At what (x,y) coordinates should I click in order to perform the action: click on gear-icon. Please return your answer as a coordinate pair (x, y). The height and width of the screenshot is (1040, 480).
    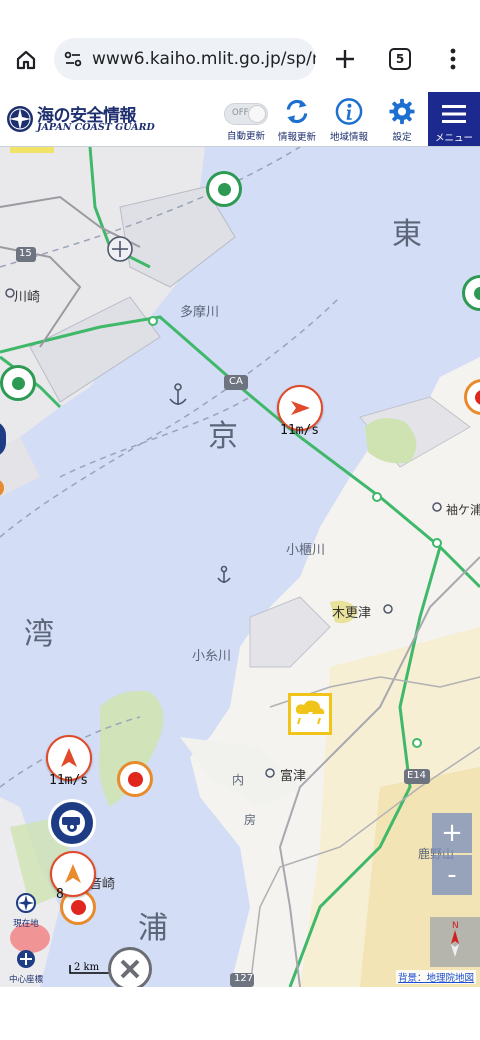
    Looking at the image, I should click on (402, 111).